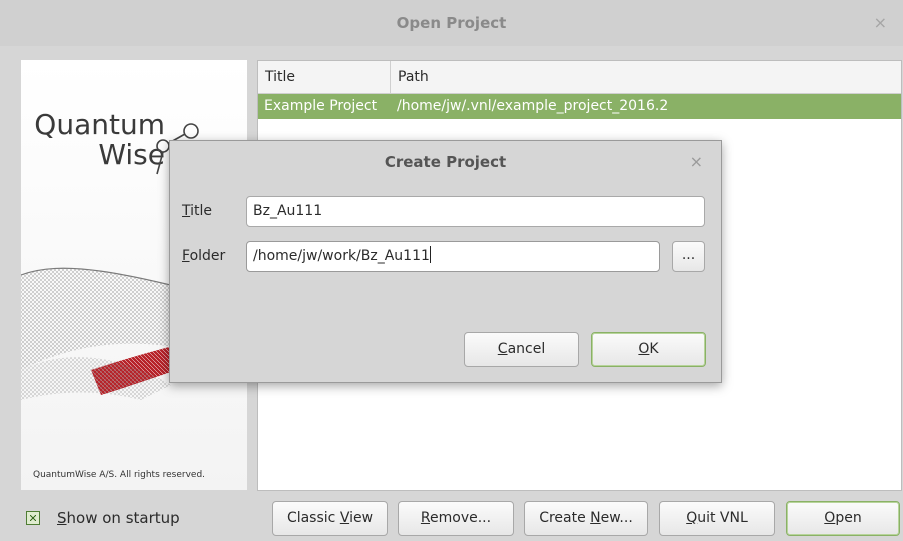  What do you see at coordinates (692, 518) in the screenshot?
I see `mnemonic: Q` at bounding box center [692, 518].